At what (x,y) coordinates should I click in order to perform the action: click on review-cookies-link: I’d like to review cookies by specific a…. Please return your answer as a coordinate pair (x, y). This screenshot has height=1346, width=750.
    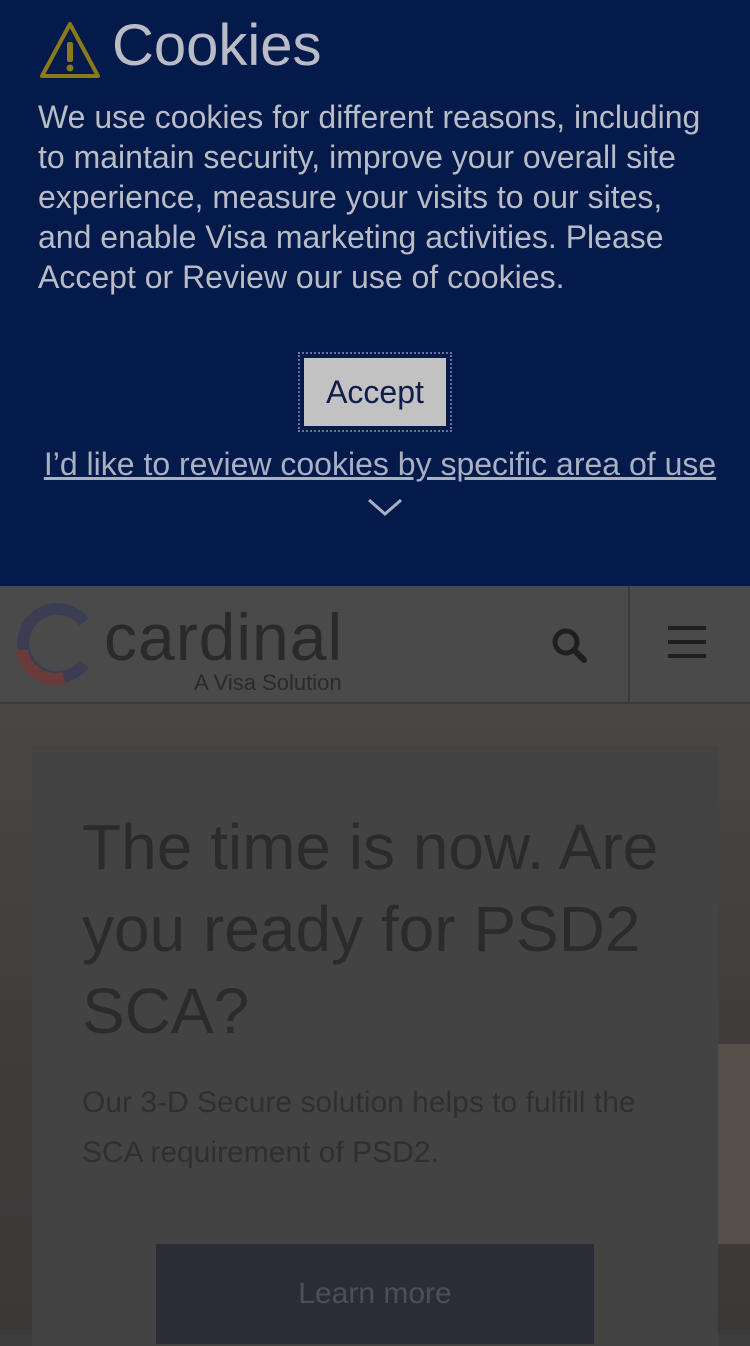
    Looking at the image, I should click on (380, 484).